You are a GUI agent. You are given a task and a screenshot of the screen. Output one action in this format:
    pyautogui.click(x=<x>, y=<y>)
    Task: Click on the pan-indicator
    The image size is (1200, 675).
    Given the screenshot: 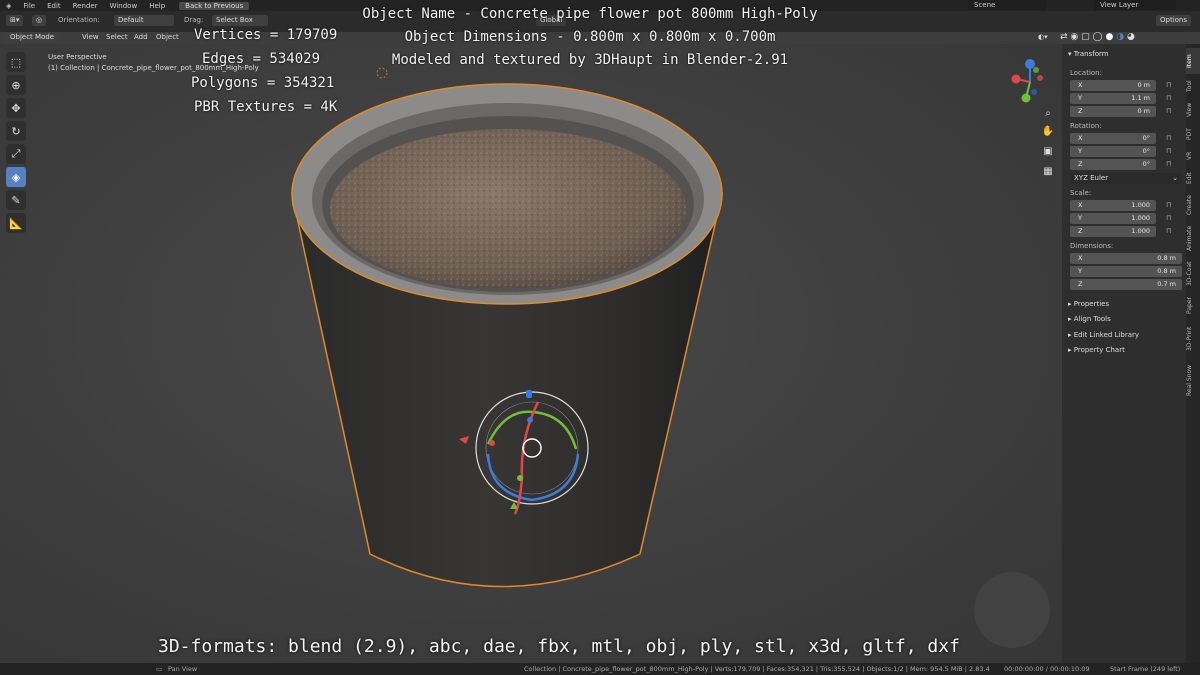 What is the action you would take?
    pyautogui.click(x=1012, y=610)
    